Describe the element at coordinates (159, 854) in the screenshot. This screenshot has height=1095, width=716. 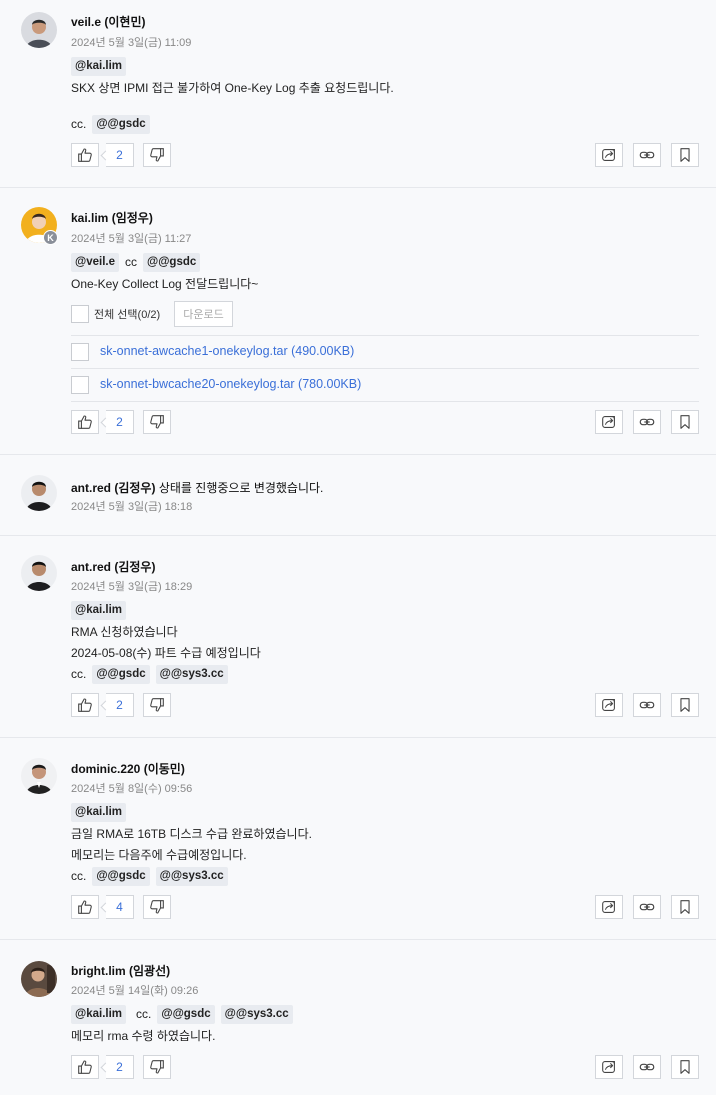
I see `comment-body: 메모리는 다음주에 수급예정입니다.` at that location.